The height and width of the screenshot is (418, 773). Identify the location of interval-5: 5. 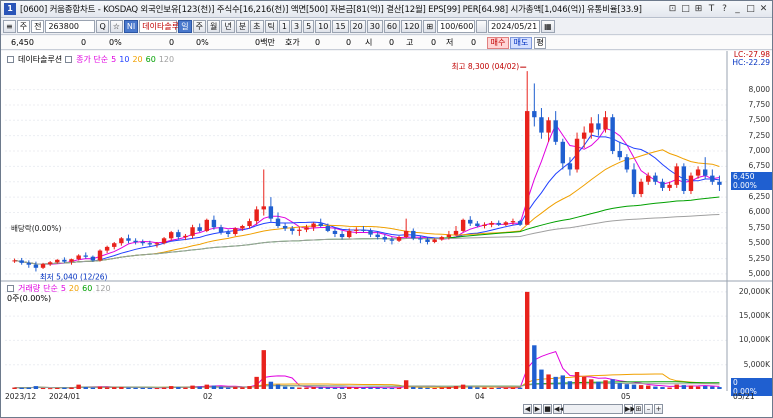
(309, 26).